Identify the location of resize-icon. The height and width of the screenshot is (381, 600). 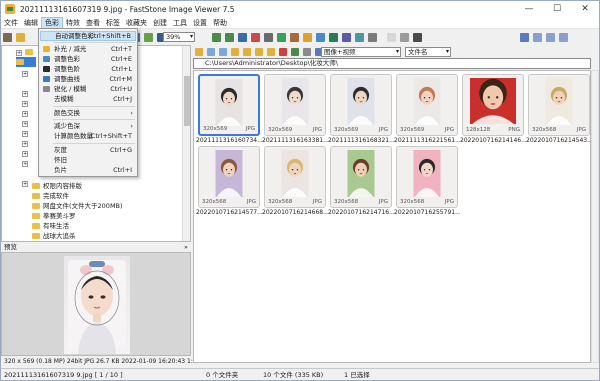
(281, 37).